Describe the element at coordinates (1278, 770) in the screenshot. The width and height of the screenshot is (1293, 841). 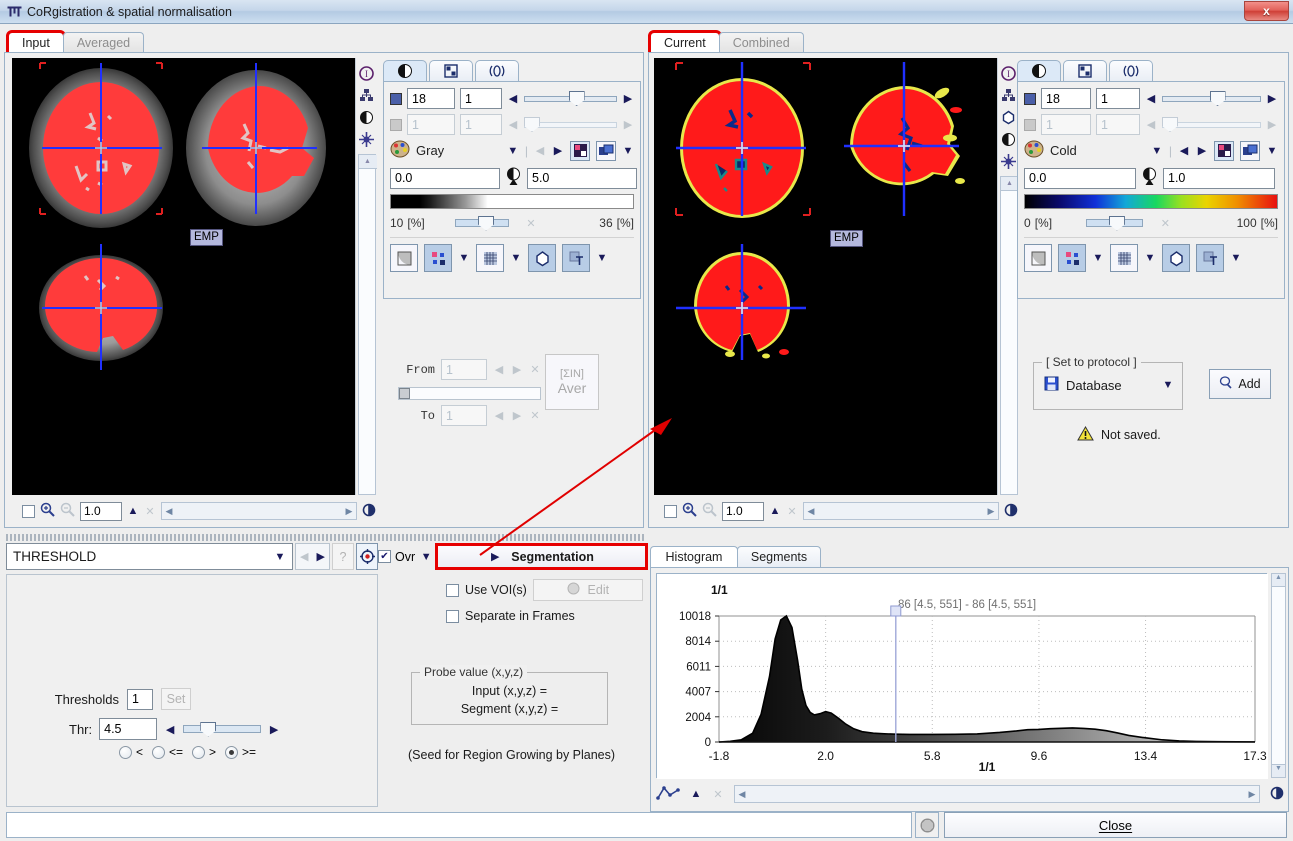
I see `scroll-down-icon: ▼` at that location.